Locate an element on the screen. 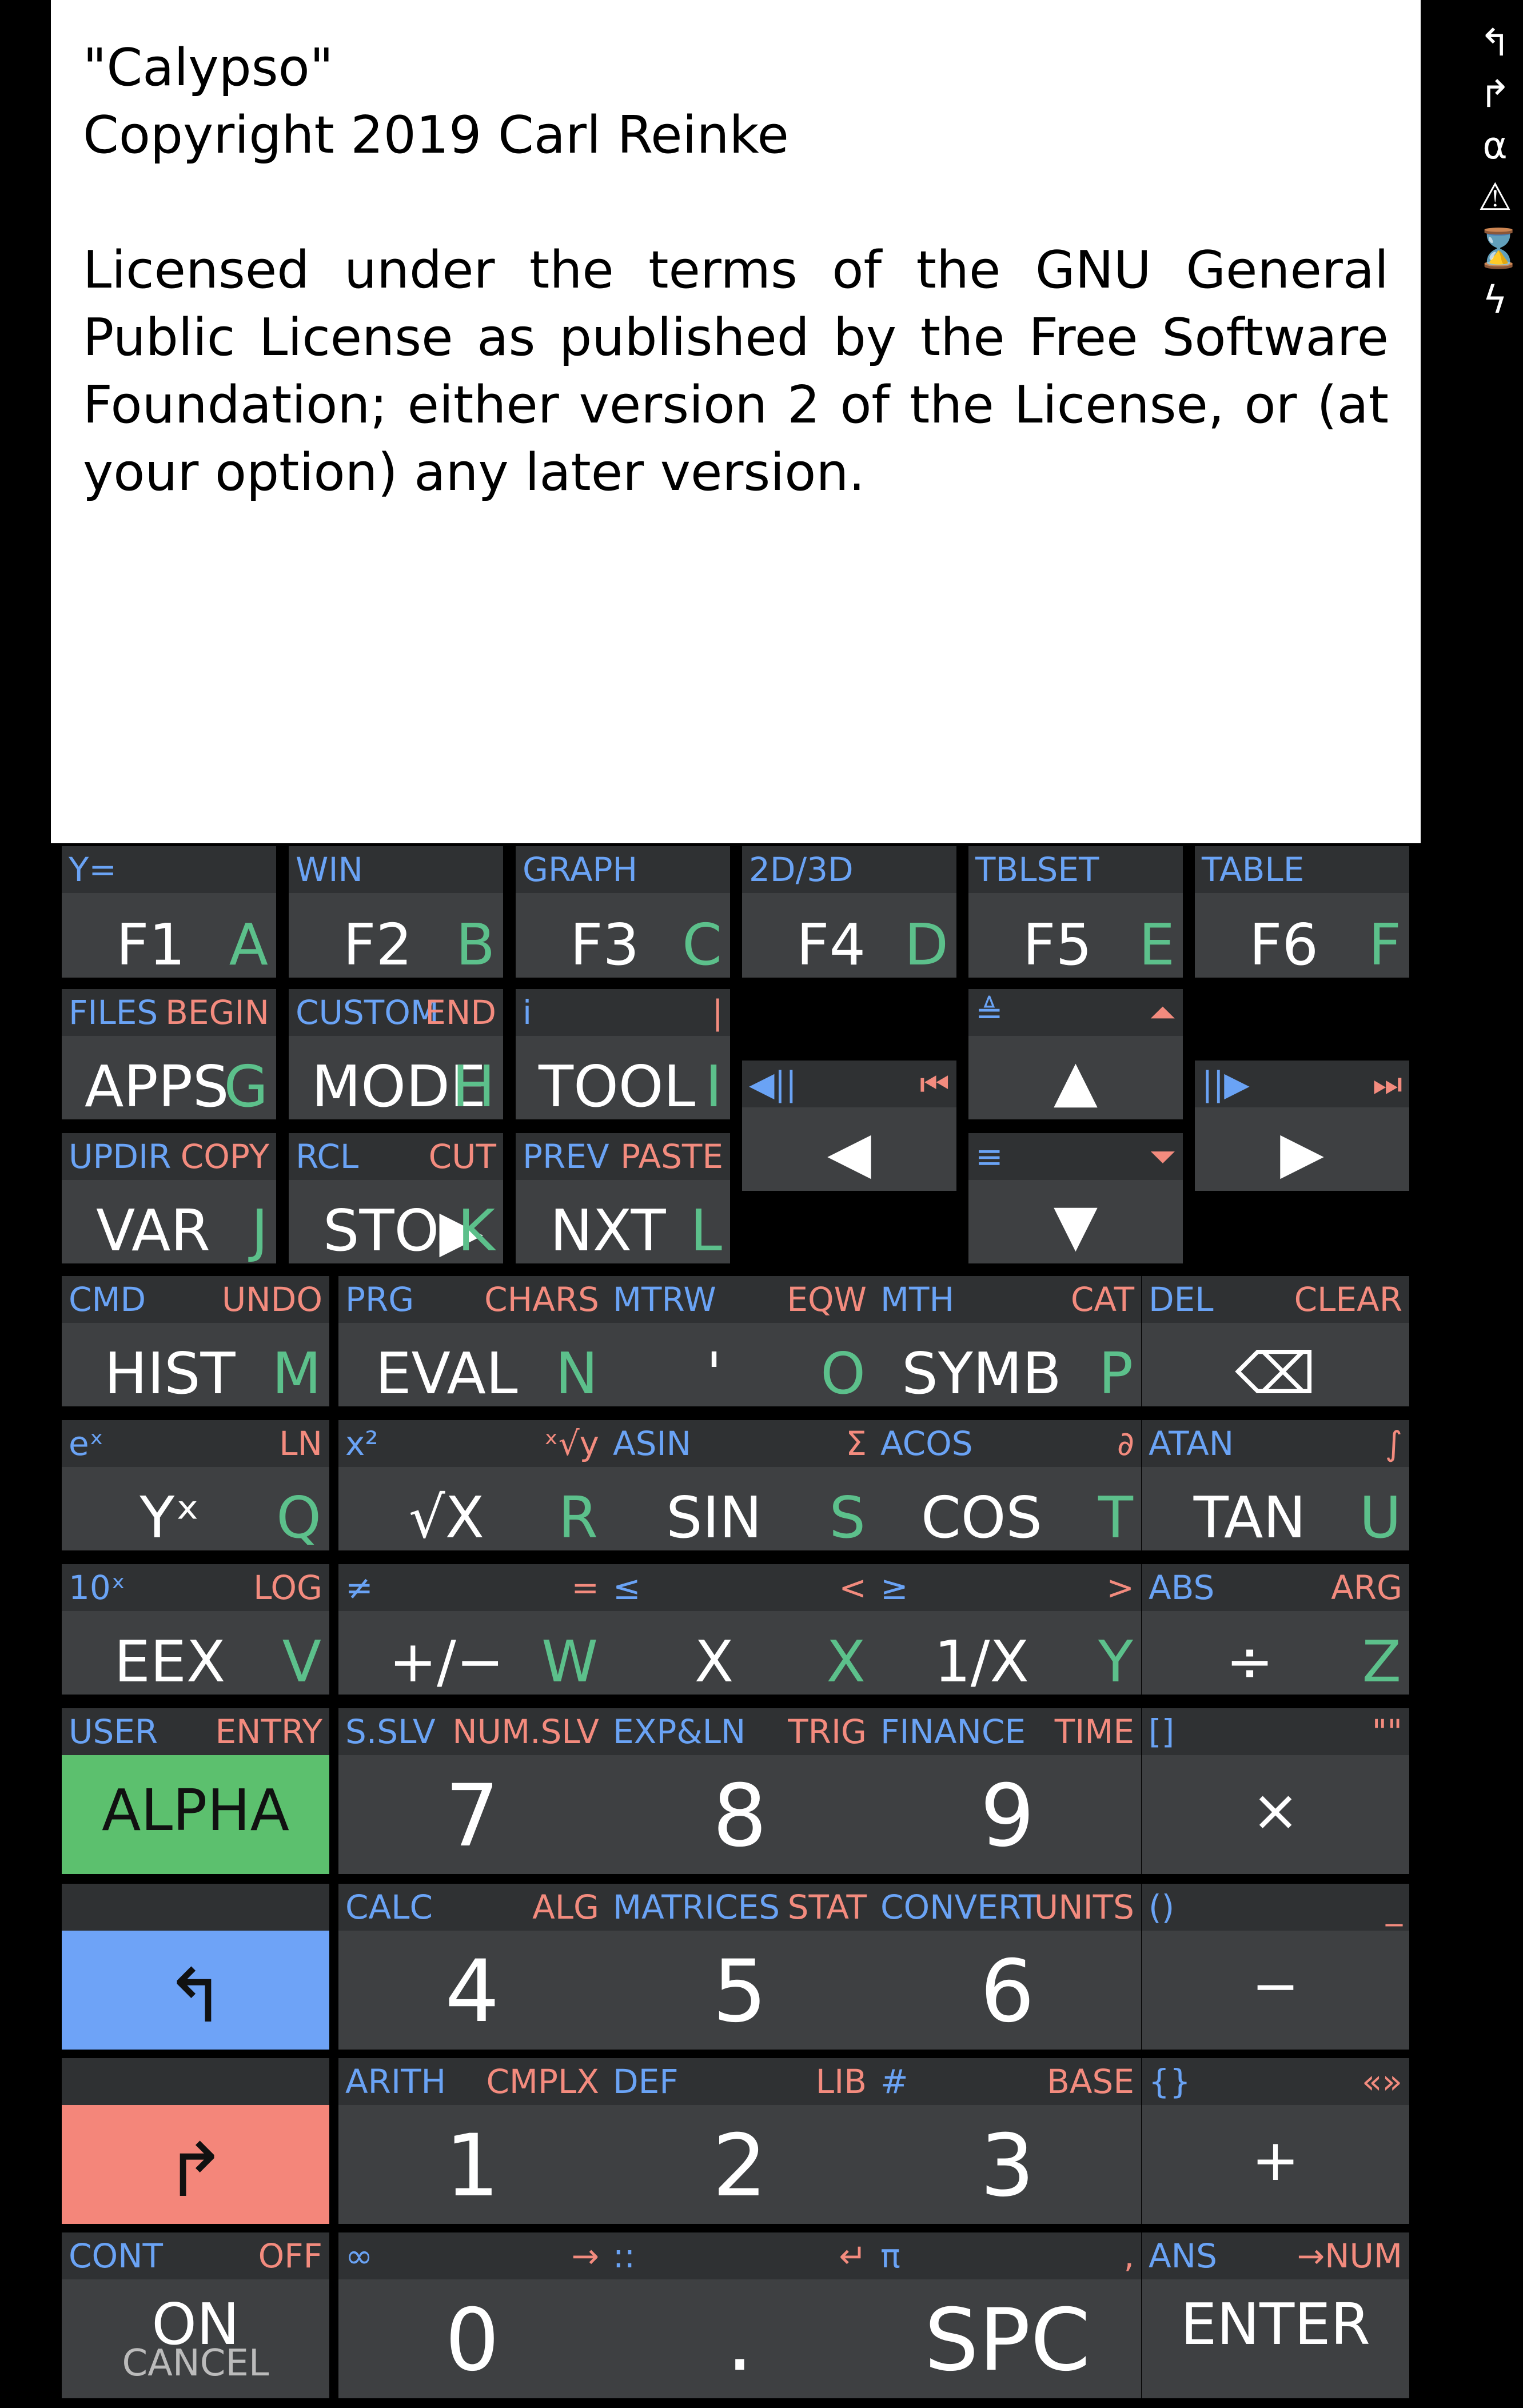  f1-button-face: F1 A is located at coordinates (169, 935).